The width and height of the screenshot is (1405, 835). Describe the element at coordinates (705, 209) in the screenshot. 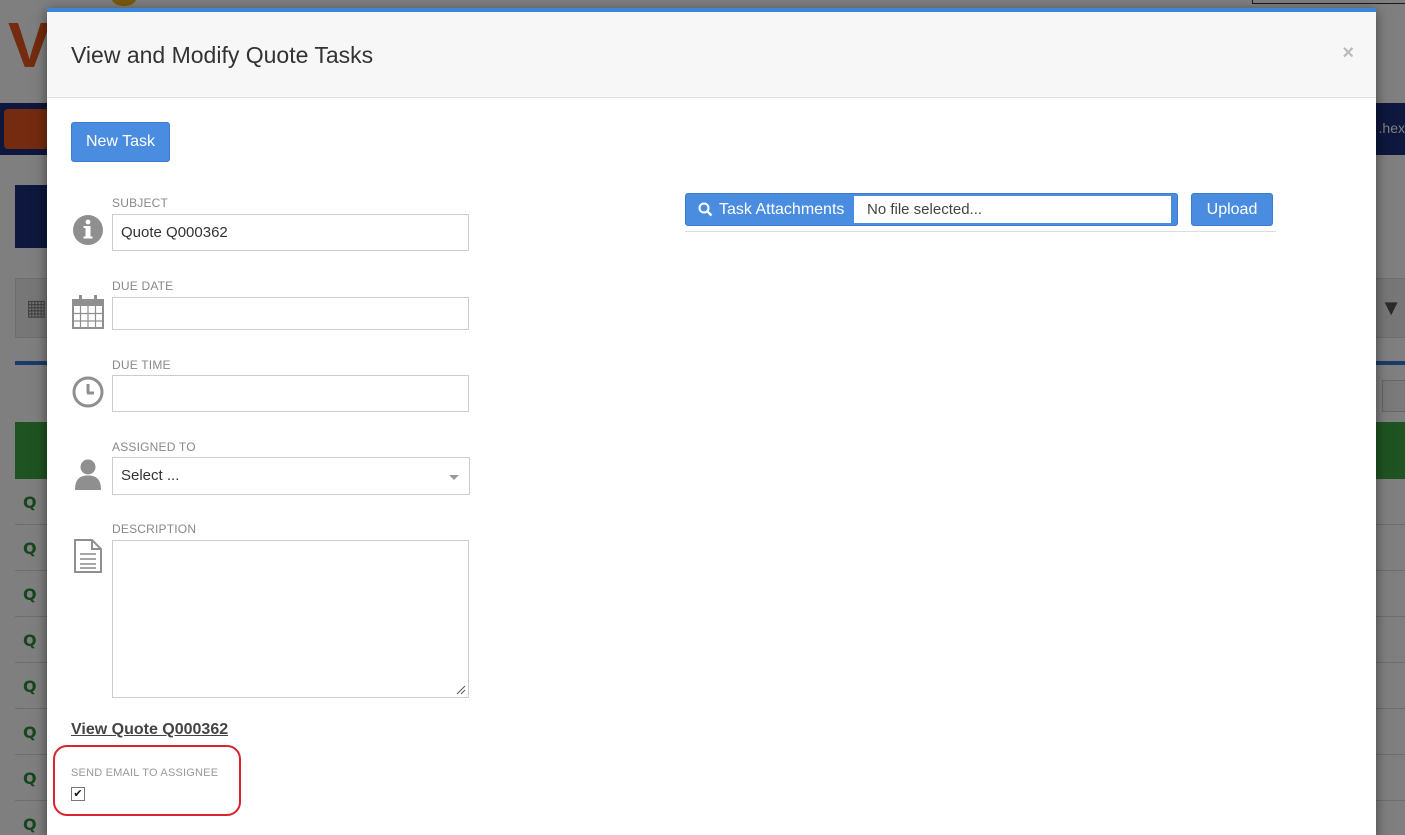

I see `search-icon` at that location.